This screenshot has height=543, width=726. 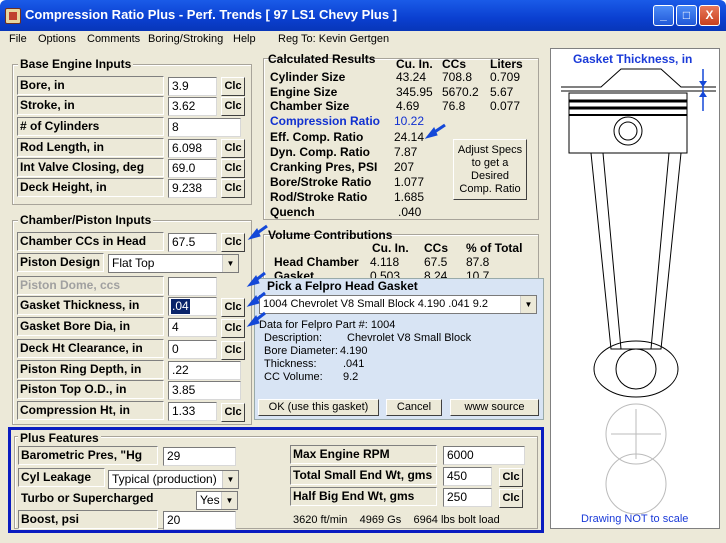 What do you see at coordinates (173, 263) in the screenshot?
I see `piston-design-select: Flat Top ▼` at bounding box center [173, 263].